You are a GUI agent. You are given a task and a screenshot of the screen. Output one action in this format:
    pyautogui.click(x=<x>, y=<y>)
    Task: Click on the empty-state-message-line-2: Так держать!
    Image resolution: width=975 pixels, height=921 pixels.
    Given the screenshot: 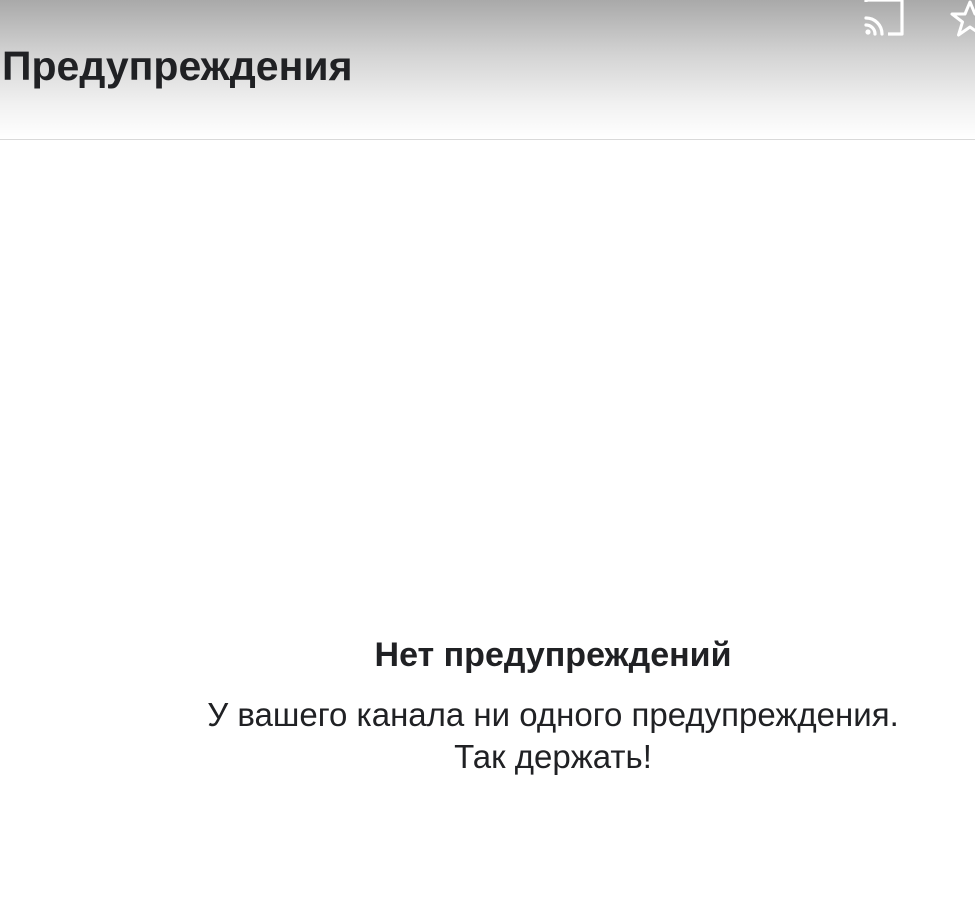 What is the action you would take?
    pyautogui.click(x=553, y=756)
    